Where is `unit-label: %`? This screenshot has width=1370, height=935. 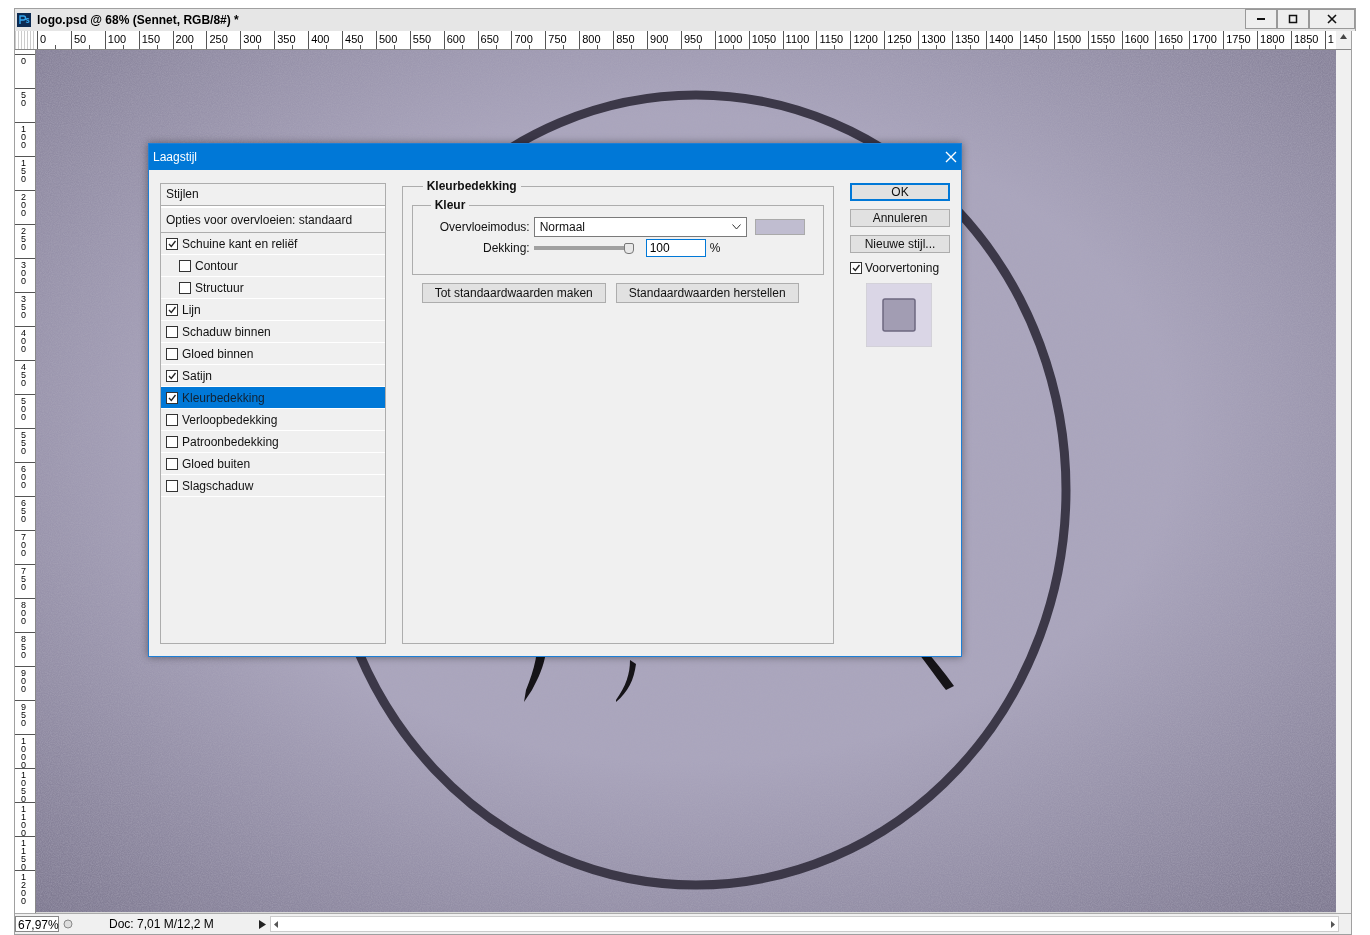
unit-label: % is located at coordinates (715, 248).